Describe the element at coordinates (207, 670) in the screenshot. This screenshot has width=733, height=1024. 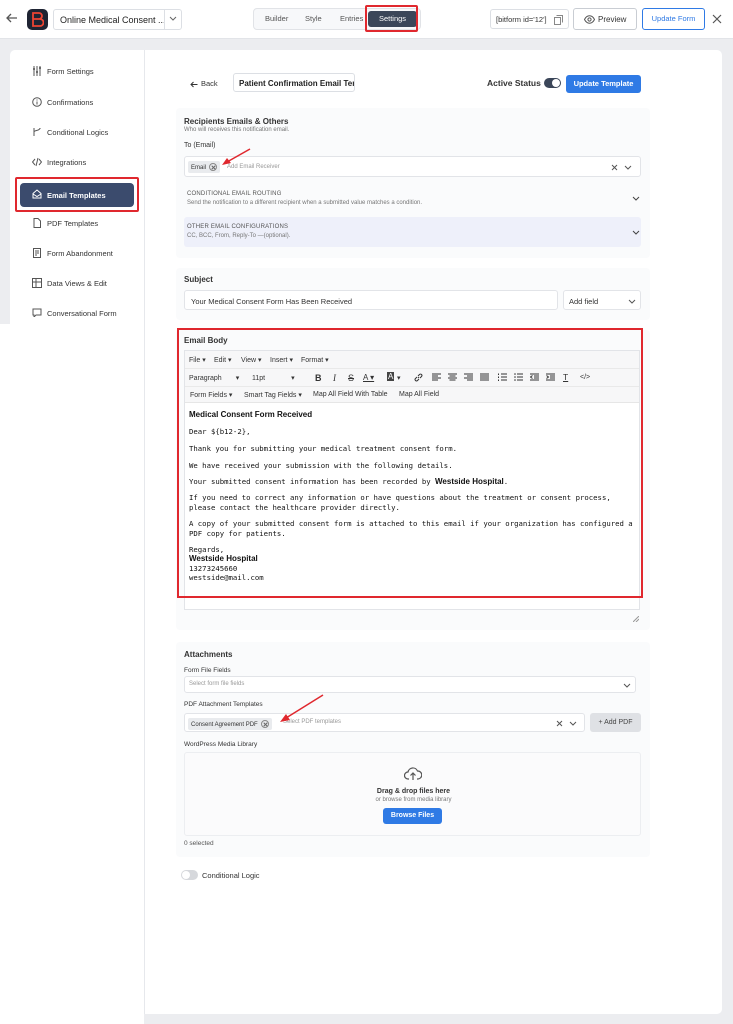
I see `form-file-label: Form File Fields` at that location.